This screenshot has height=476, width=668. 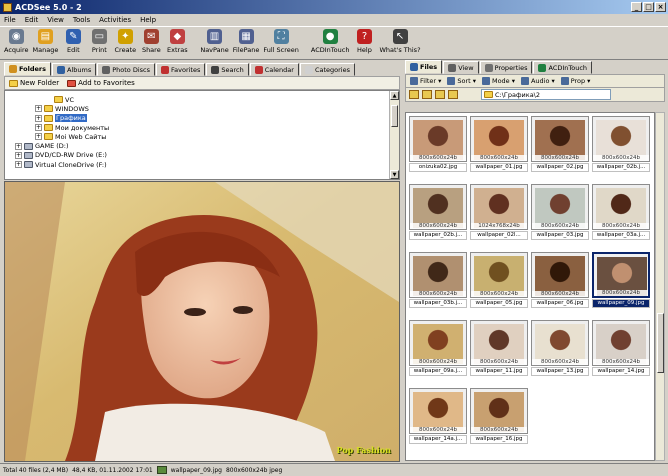 I want to click on thumbnail: 800x600x24b wallpaper_06.jpg, so click(x=561, y=284).